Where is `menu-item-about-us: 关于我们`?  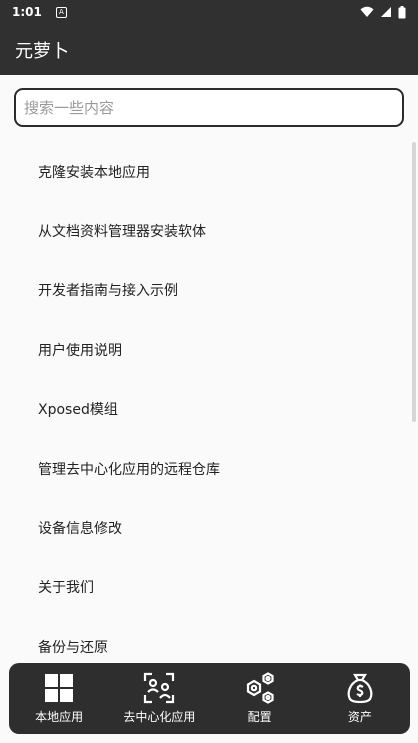 menu-item-about-us: 关于我们 is located at coordinates (209, 587).